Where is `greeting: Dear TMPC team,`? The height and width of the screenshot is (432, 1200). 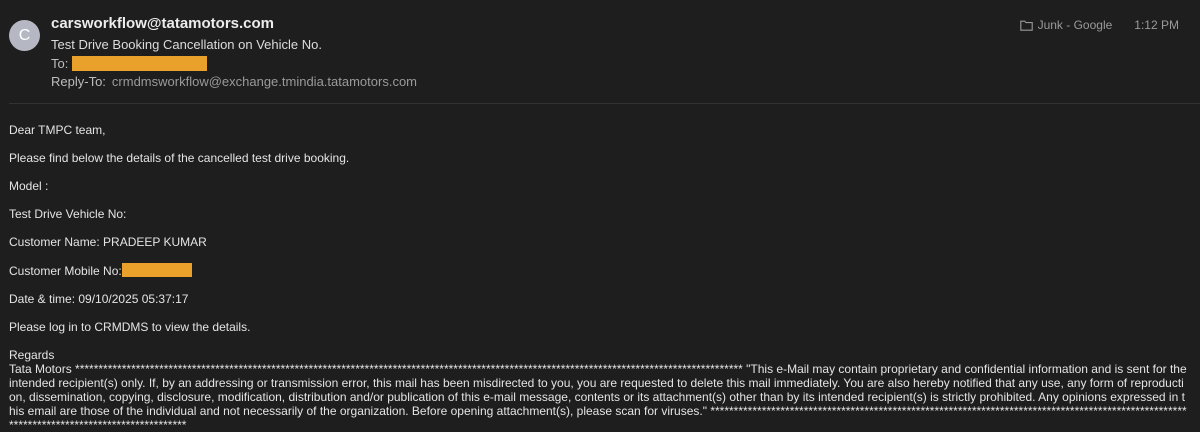 greeting: Dear TMPC team, is located at coordinates (57, 130).